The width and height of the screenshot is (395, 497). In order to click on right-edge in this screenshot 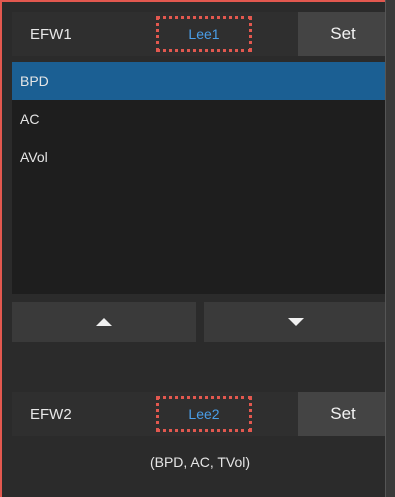, I will do `click(390, 248)`.